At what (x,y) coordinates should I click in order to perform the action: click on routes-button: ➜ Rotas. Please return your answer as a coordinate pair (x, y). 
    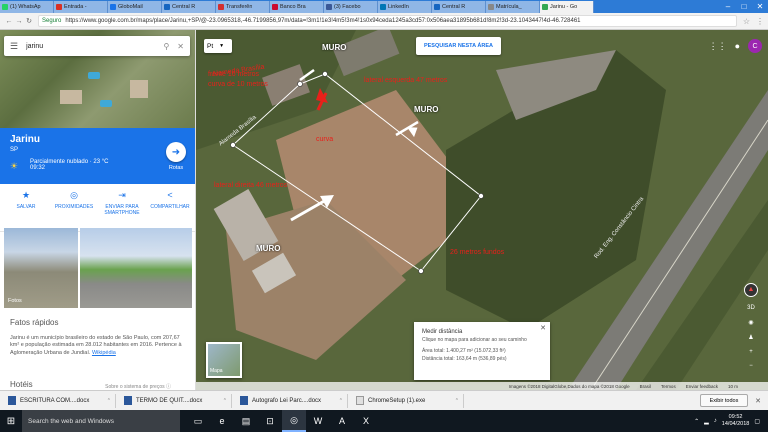
    Looking at the image, I should click on (176, 156).